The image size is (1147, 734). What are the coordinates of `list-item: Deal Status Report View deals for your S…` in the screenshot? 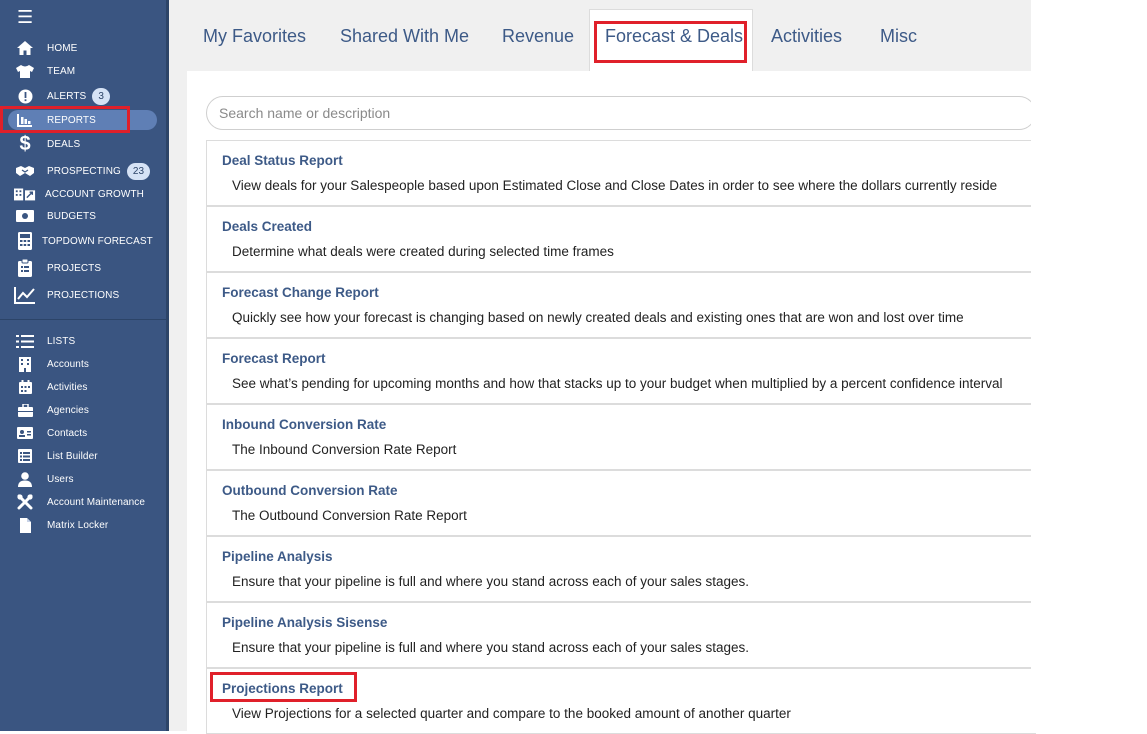 It's located at (621, 173).